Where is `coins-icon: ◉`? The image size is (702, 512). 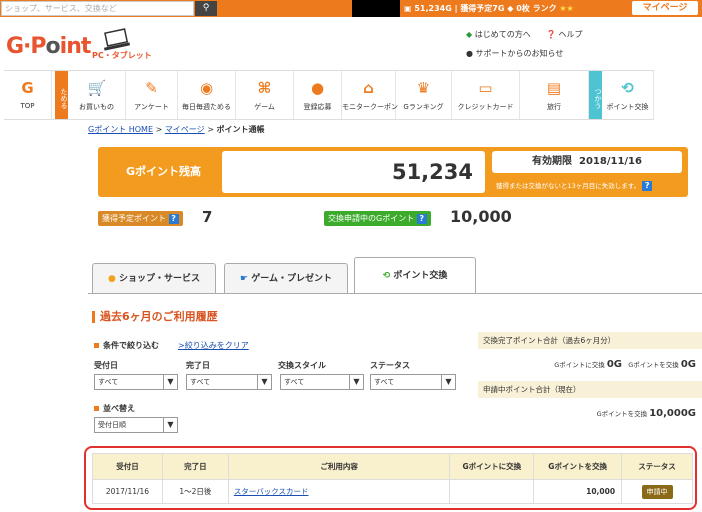
coins-icon: ◉ is located at coordinates (206, 88).